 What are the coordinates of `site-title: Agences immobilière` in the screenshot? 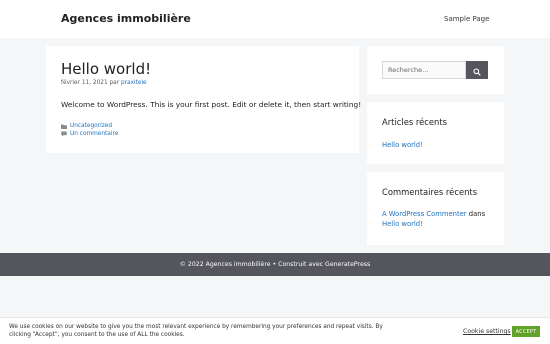 It's located at (126, 18).